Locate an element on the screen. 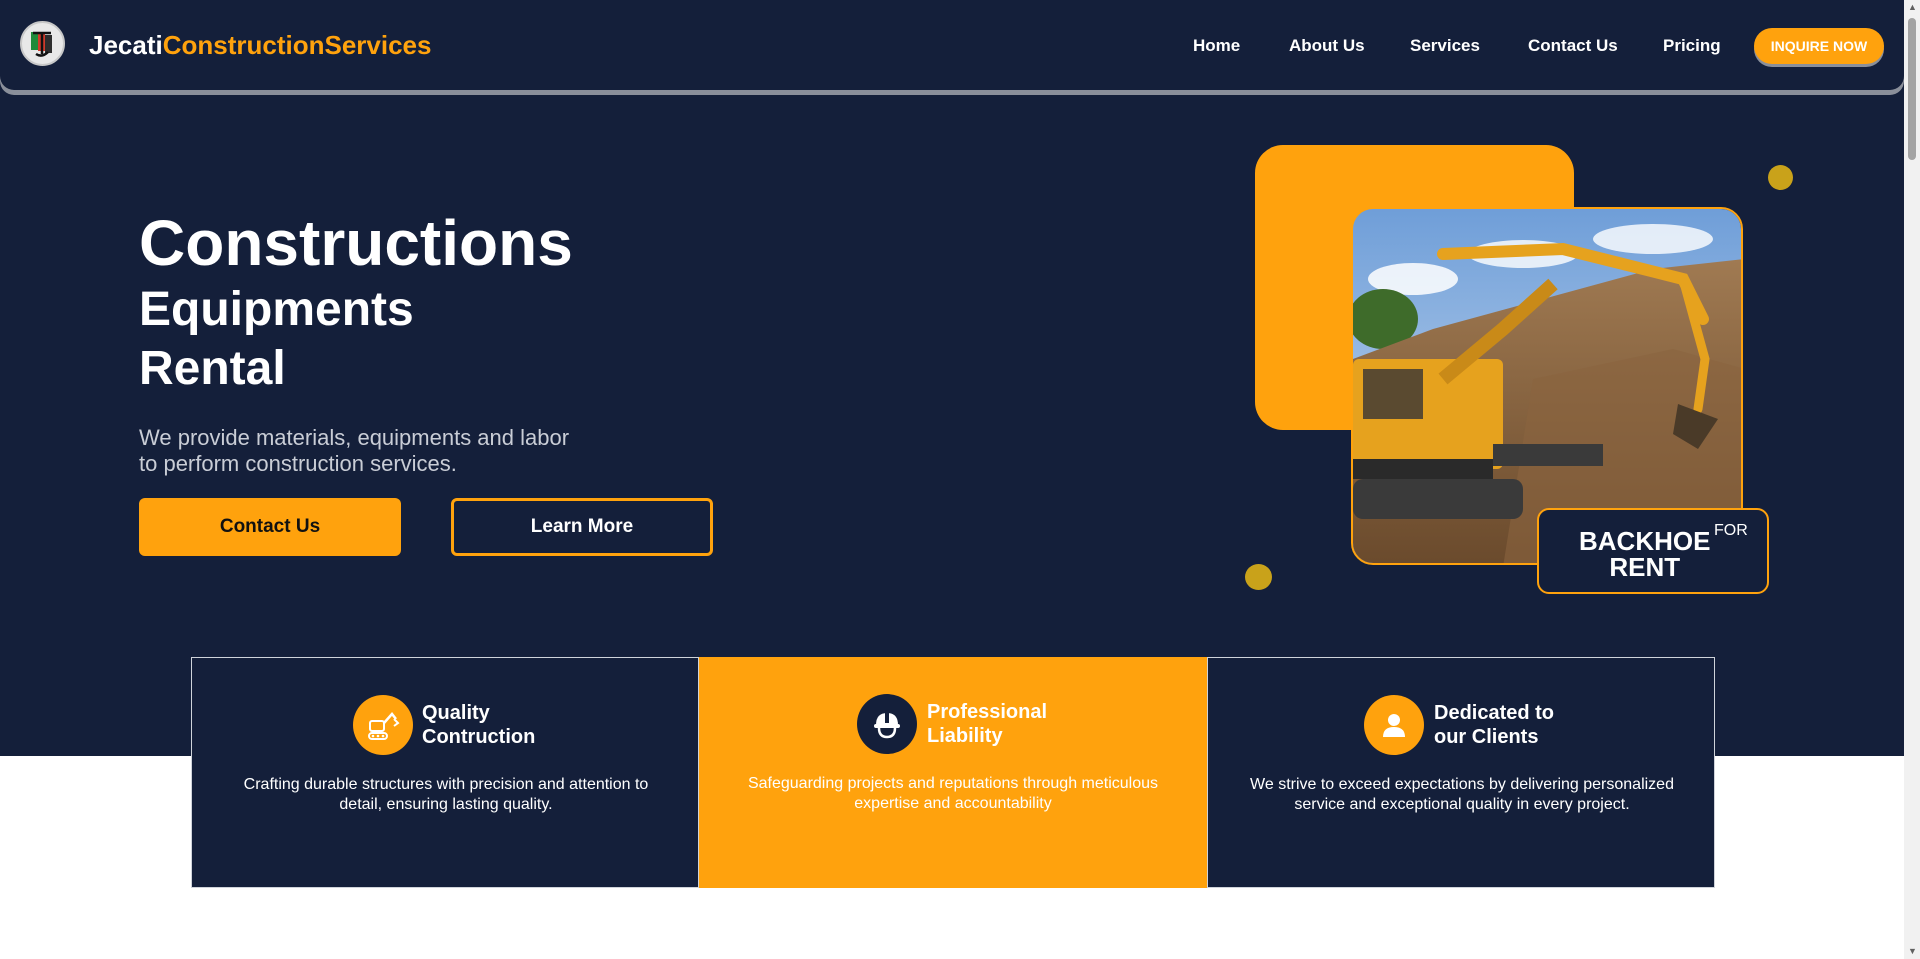 This screenshot has width=1920, height=959. feature-title-line1: Dedicated to is located at coordinates (1494, 713).